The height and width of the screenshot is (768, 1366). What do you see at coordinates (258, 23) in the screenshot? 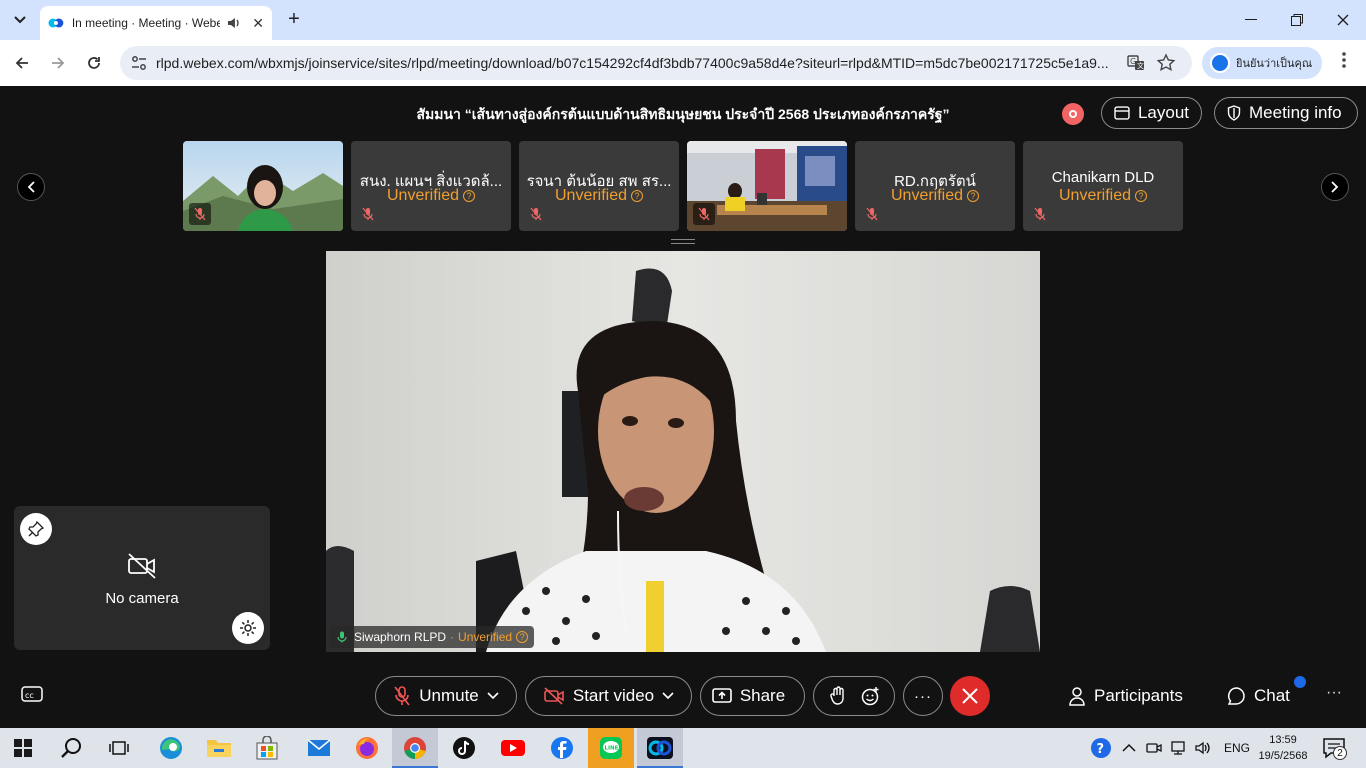
I see `tab-close-button: ✕` at bounding box center [258, 23].